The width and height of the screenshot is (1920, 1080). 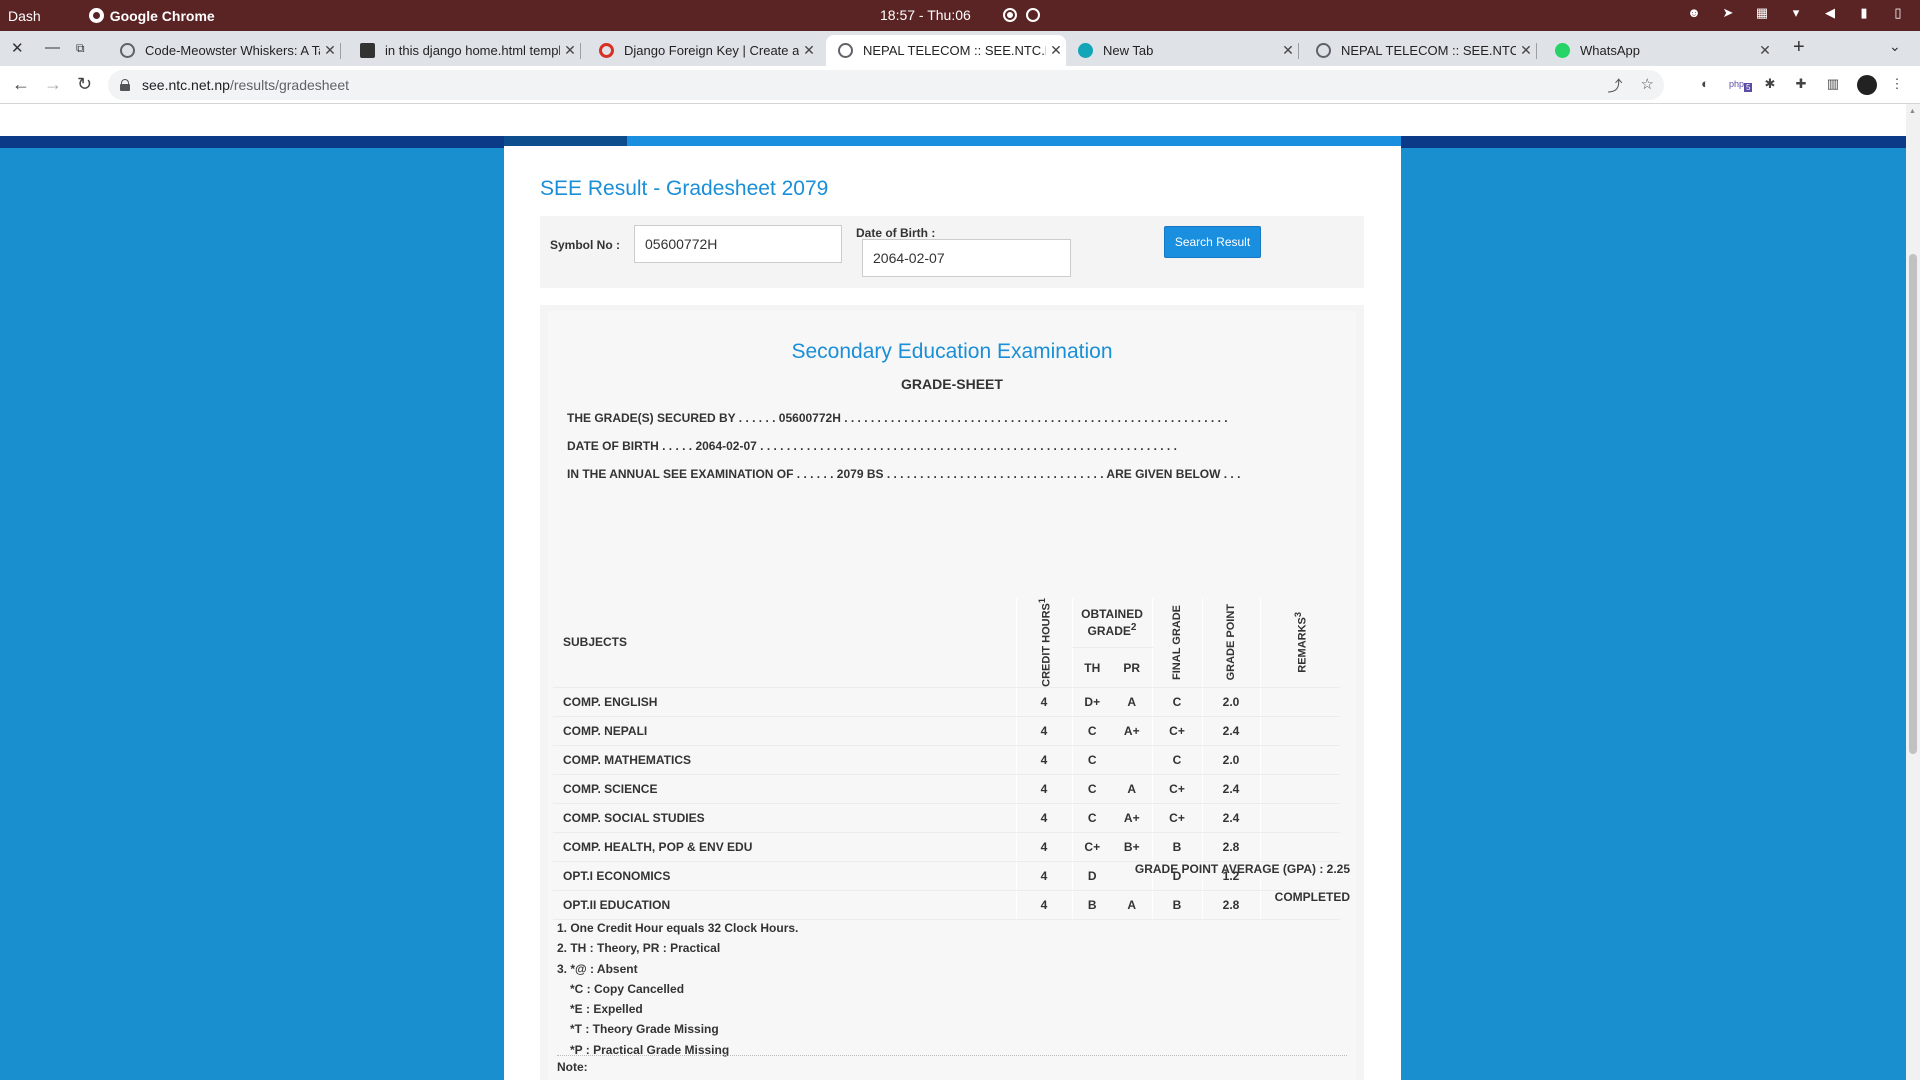 I want to click on subject-cell: COMP. SCIENCE, so click(x=784, y=789).